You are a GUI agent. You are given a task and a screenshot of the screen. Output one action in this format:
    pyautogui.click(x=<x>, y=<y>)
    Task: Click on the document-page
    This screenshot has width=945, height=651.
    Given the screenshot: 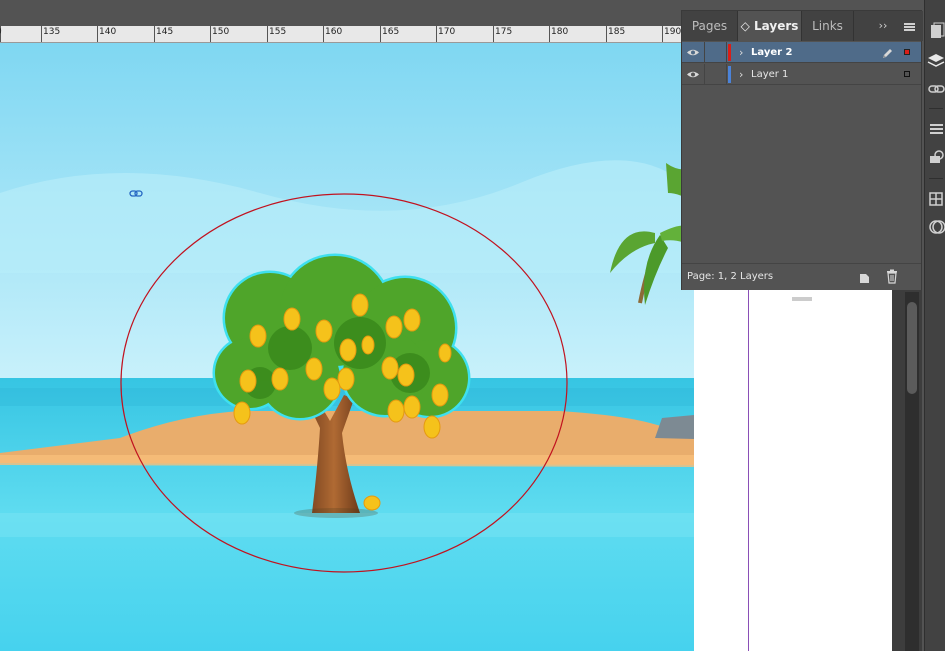 What is the action you would take?
    pyautogui.click(x=793, y=470)
    